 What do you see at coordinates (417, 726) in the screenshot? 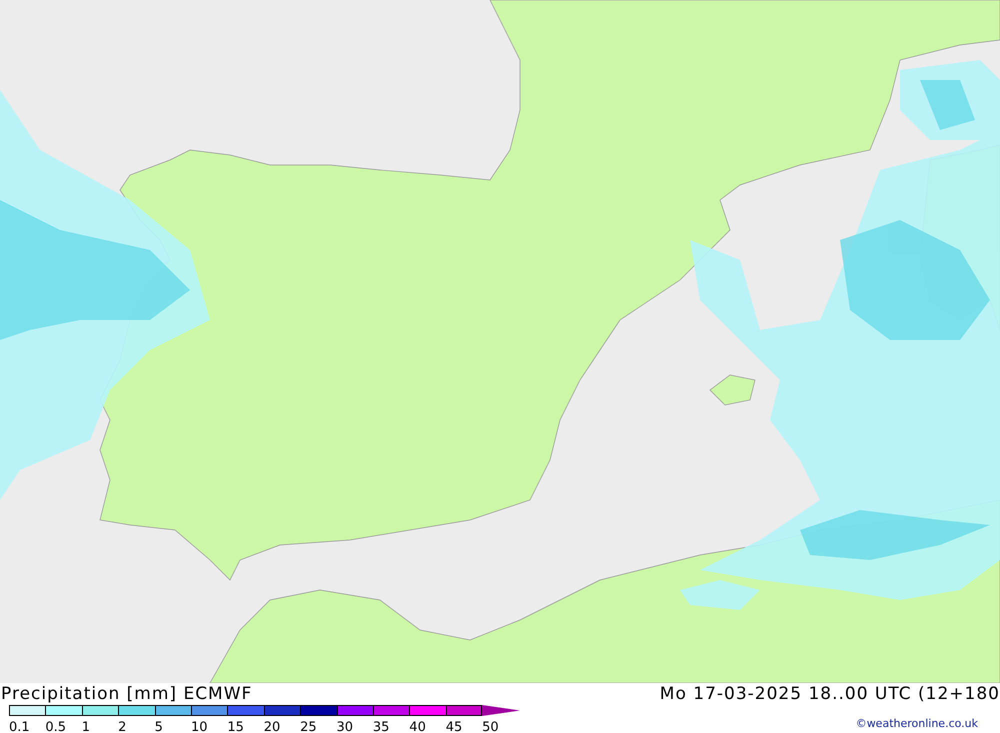
I see `legend-label: 40` at bounding box center [417, 726].